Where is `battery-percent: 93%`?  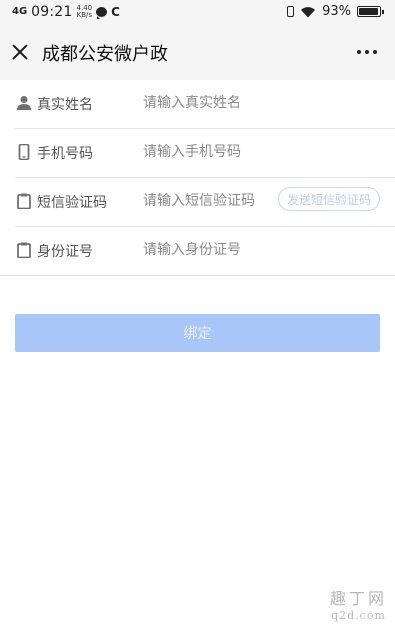 battery-percent: 93% is located at coordinates (336, 11).